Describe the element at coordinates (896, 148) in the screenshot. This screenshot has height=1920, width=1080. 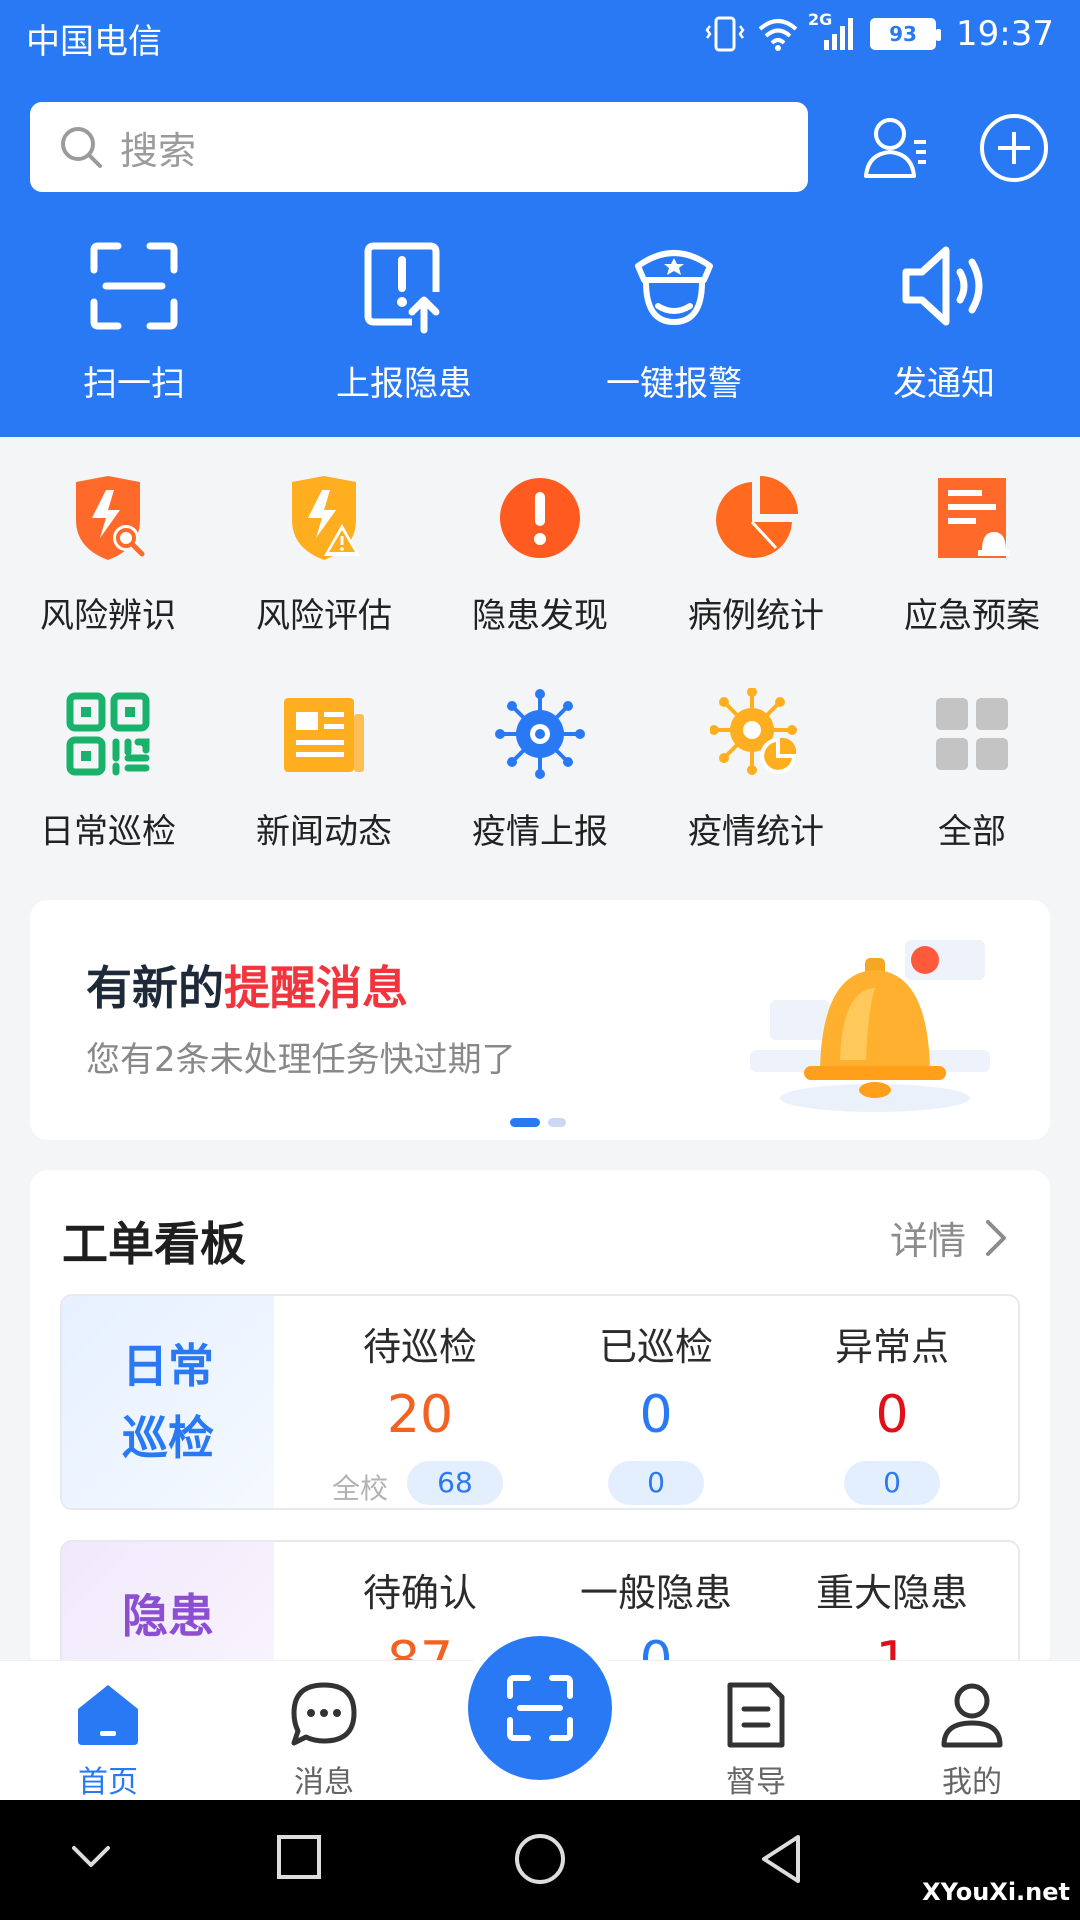
I see `contacts-icon` at that location.